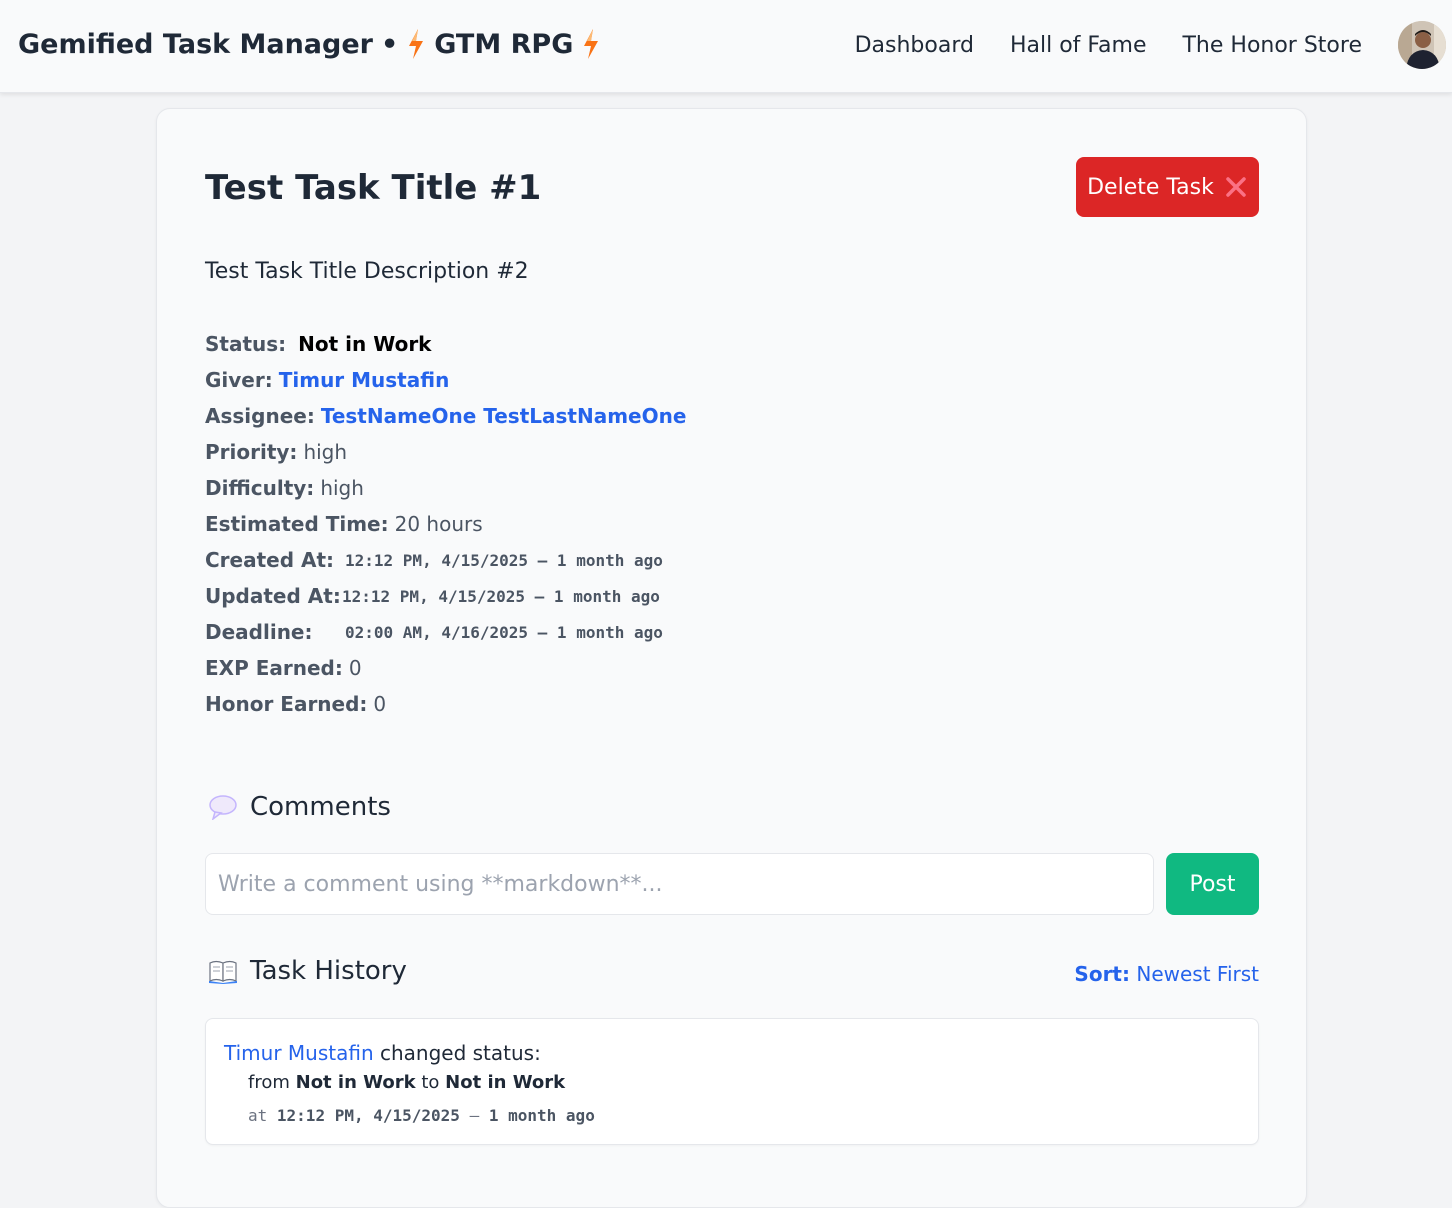  I want to click on difficulty-label: Difficulty:, so click(260, 488).